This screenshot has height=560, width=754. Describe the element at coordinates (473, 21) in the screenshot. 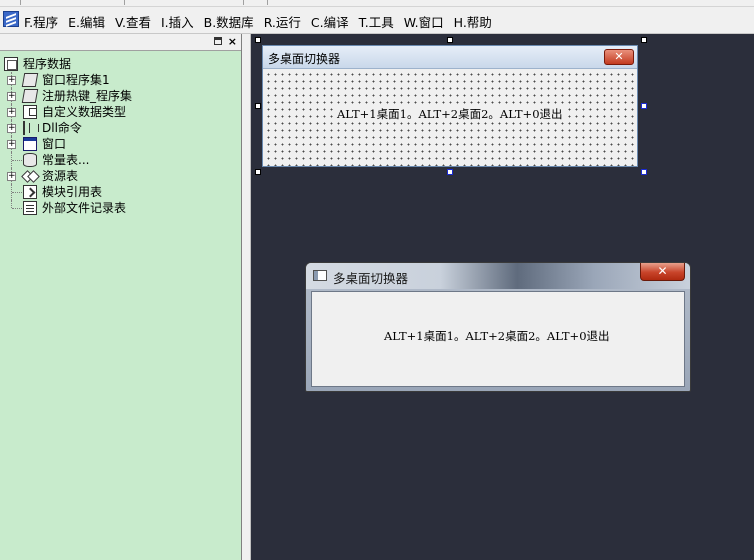

I see `menu-help: H.帮助` at that location.